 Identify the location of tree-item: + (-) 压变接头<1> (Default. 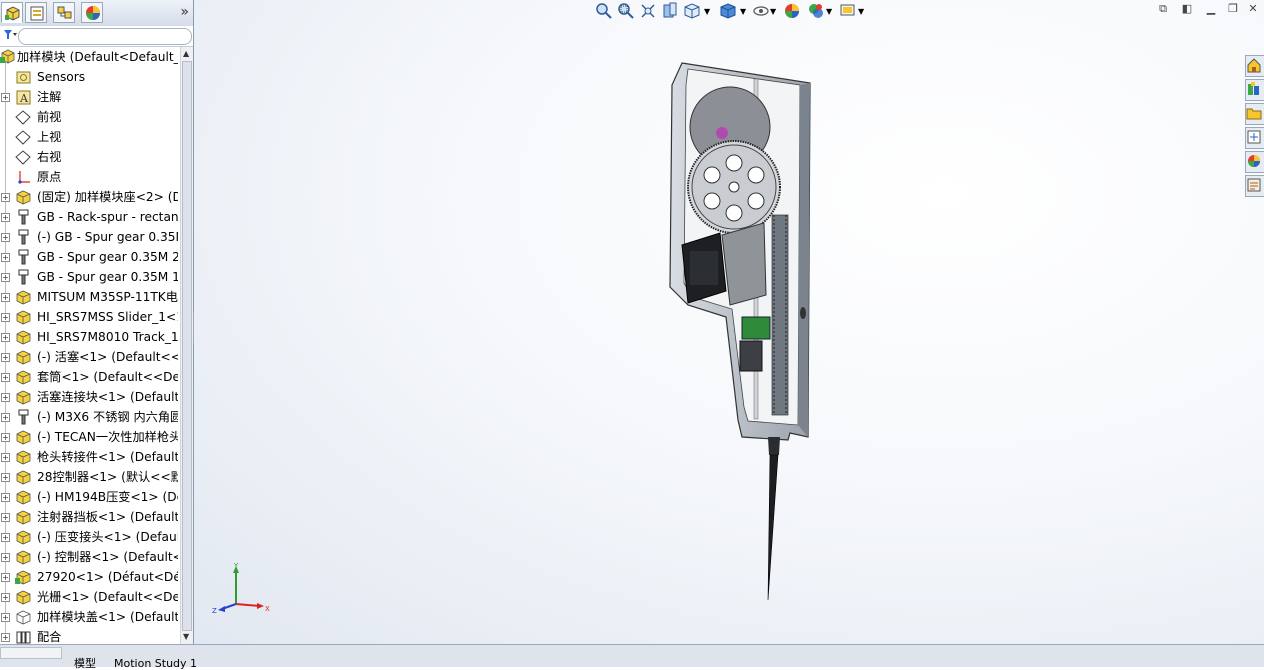
(89, 537).